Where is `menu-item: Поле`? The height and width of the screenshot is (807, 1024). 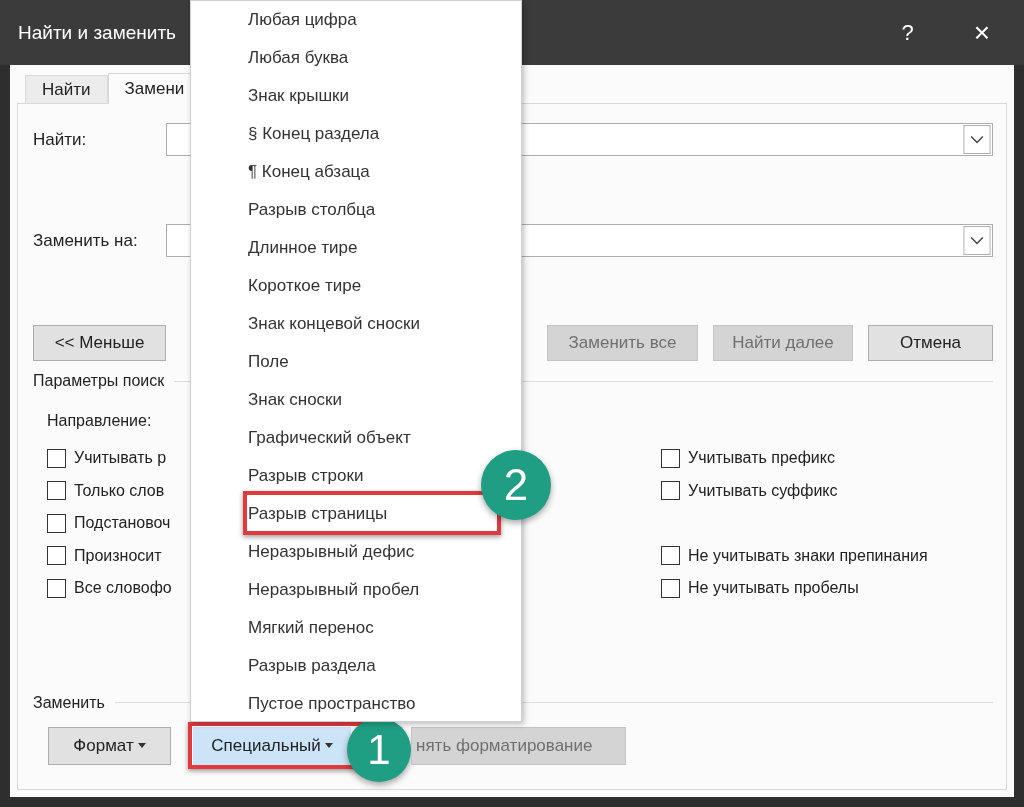 menu-item: Поле is located at coordinates (268, 362).